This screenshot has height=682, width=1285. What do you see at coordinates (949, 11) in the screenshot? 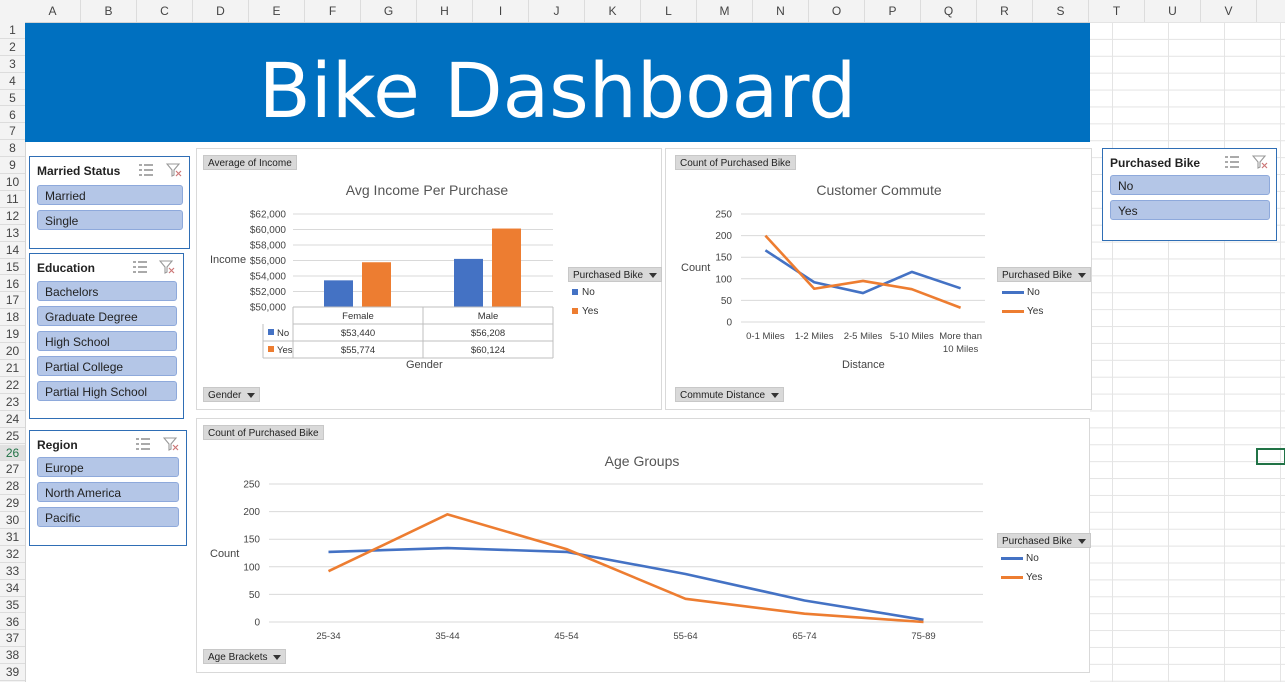
I see `column-header-q: Q` at bounding box center [949, 11].